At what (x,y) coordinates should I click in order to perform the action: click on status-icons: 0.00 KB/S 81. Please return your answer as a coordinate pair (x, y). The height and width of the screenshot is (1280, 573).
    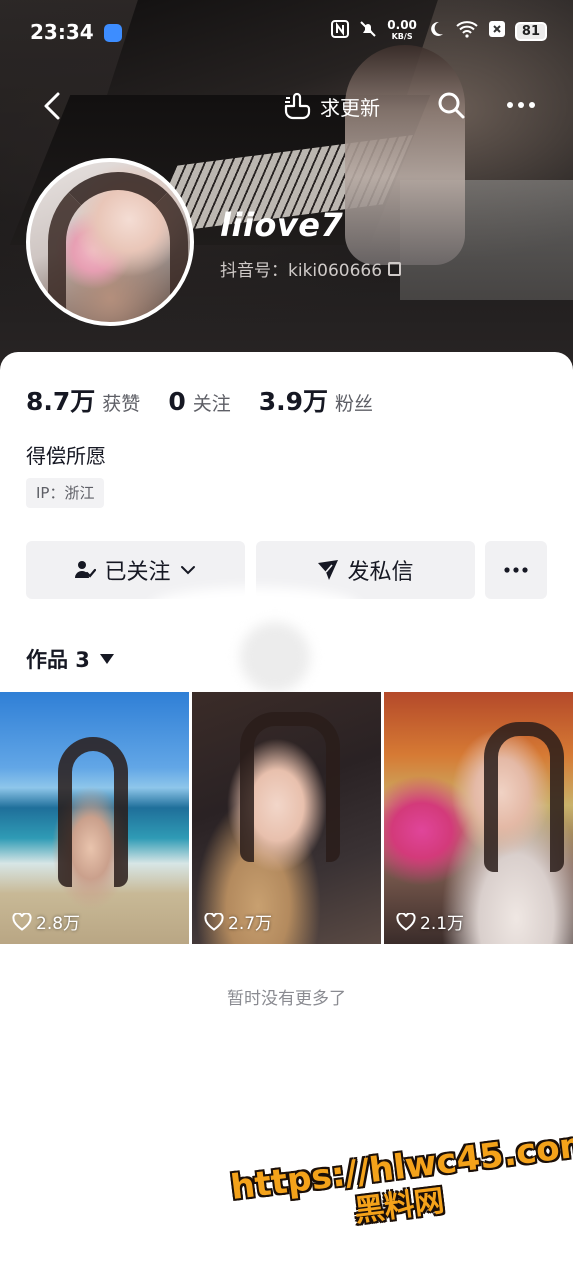
    Looking at the image, I should click on (439, 30).